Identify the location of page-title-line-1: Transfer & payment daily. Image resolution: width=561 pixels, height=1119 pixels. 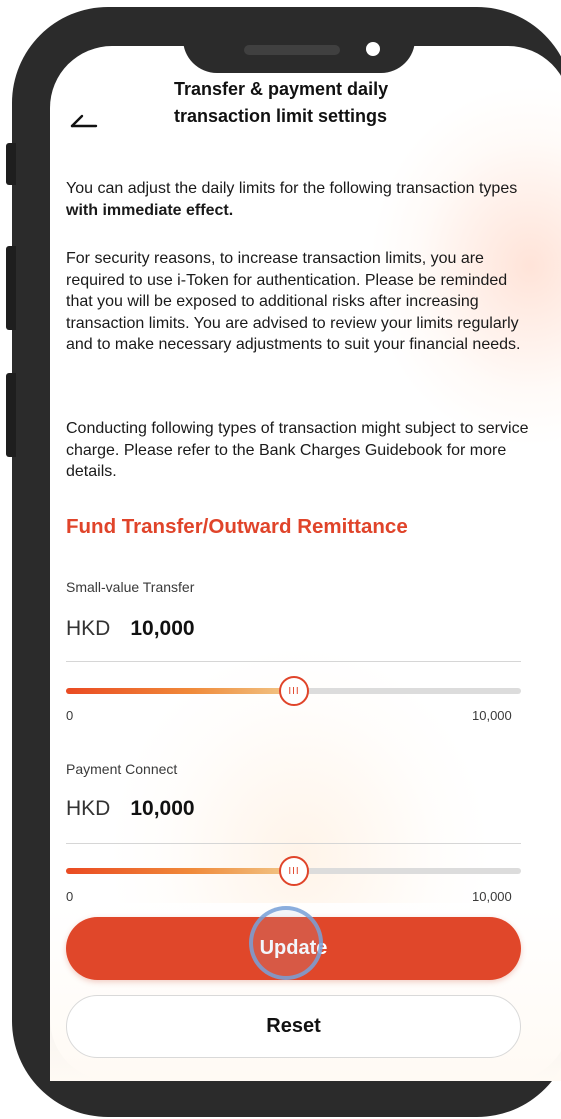
(281, 89).